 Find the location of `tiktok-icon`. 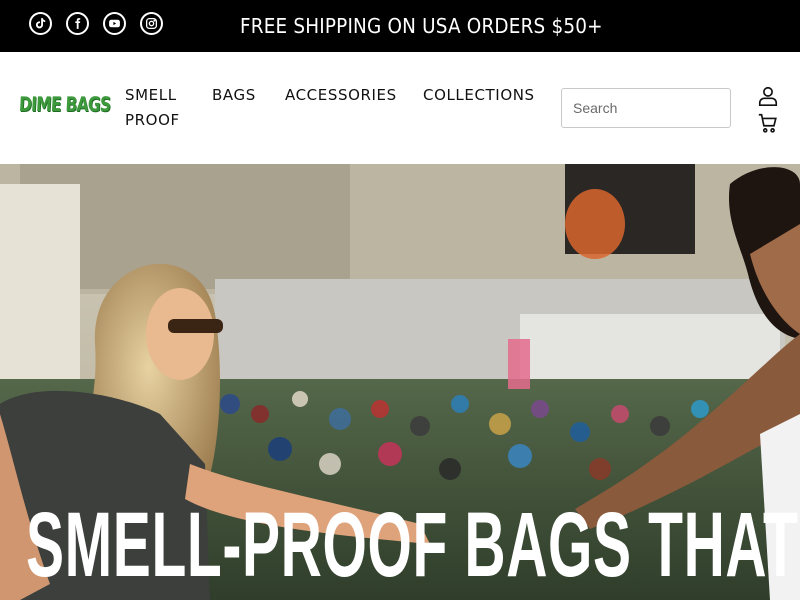

tiktok-icon is located at coordinates (40, 23).